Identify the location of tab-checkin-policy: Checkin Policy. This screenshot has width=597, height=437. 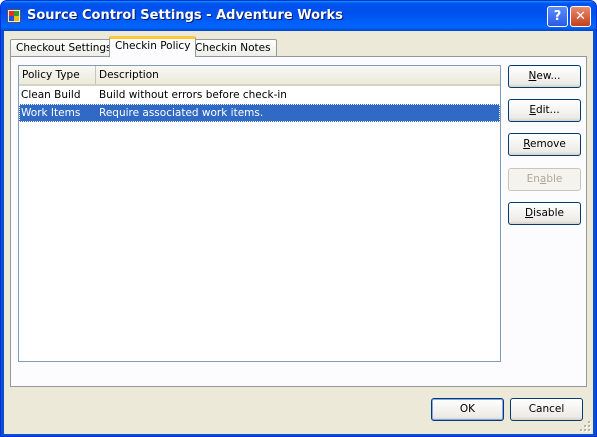
(153, 46).